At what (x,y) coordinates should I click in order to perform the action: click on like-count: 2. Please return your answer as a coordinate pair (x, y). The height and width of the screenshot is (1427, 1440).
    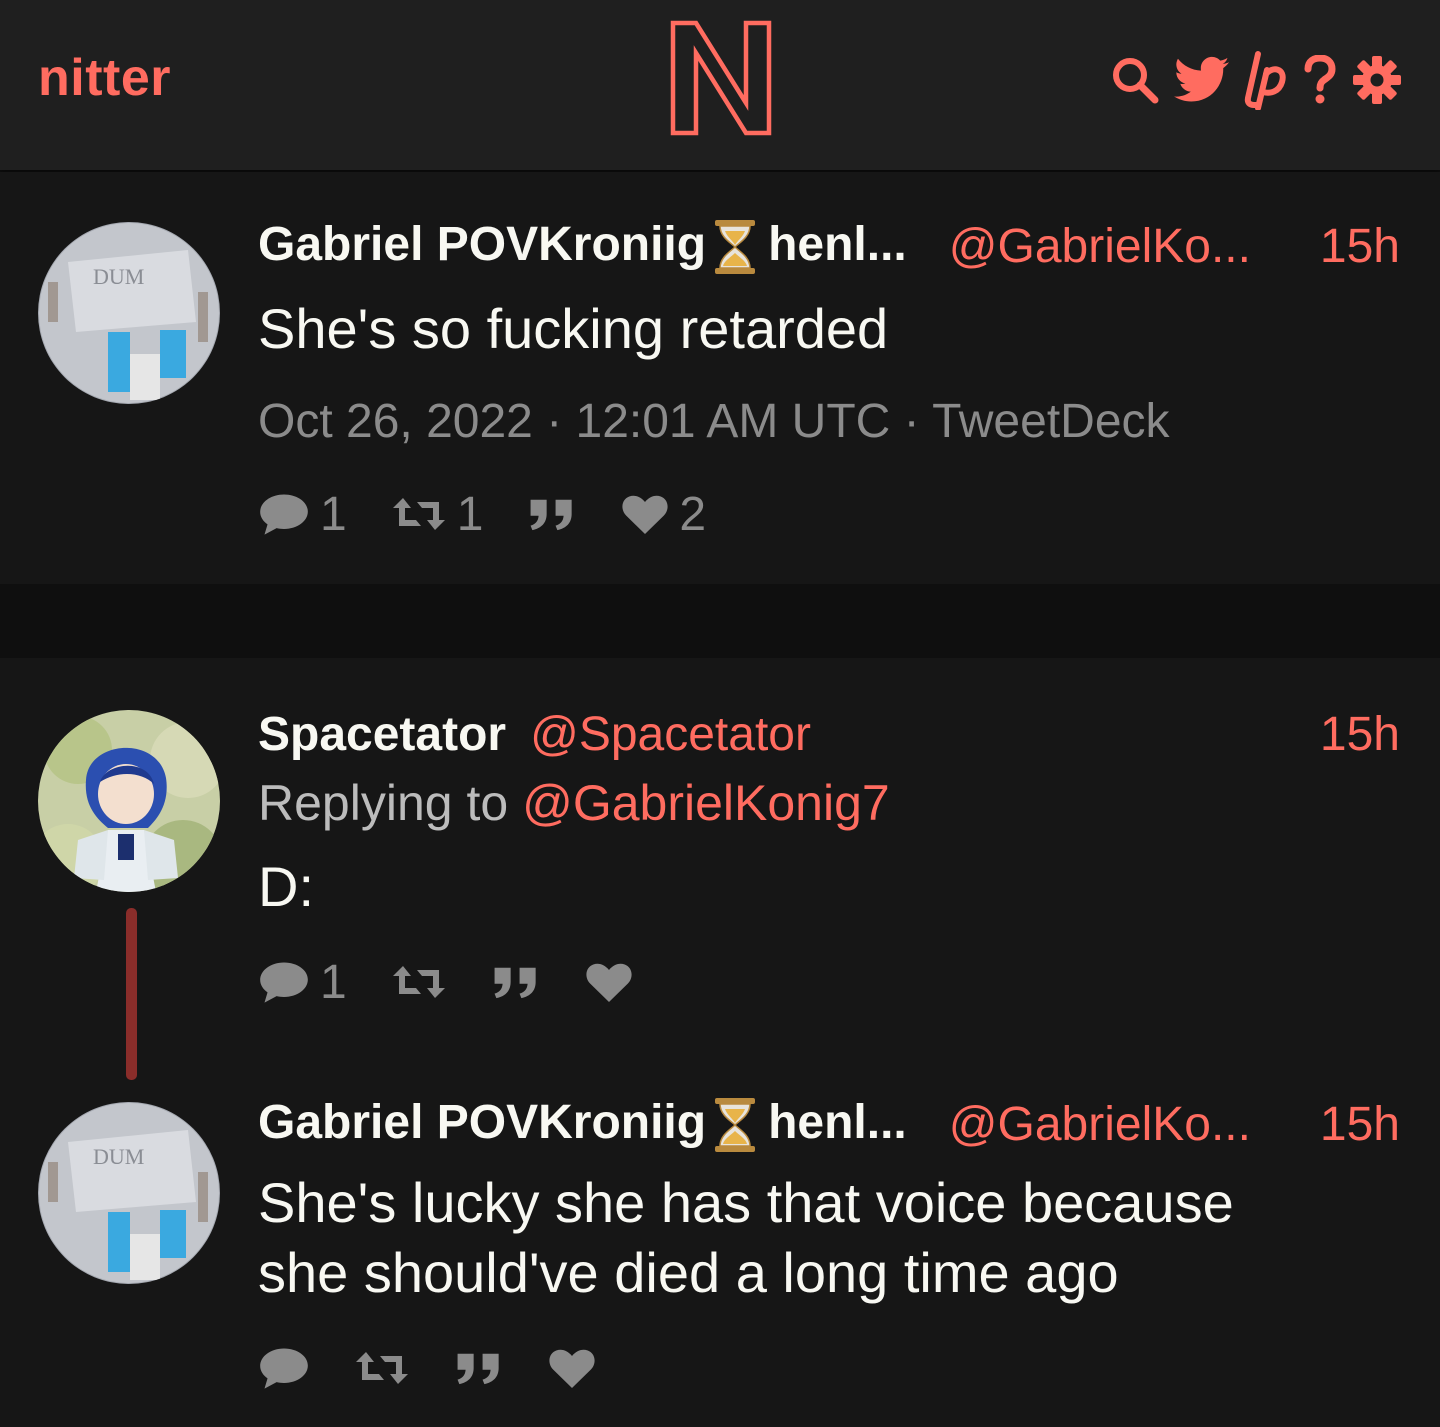
    Looking at the image, I should click on (693, 514).